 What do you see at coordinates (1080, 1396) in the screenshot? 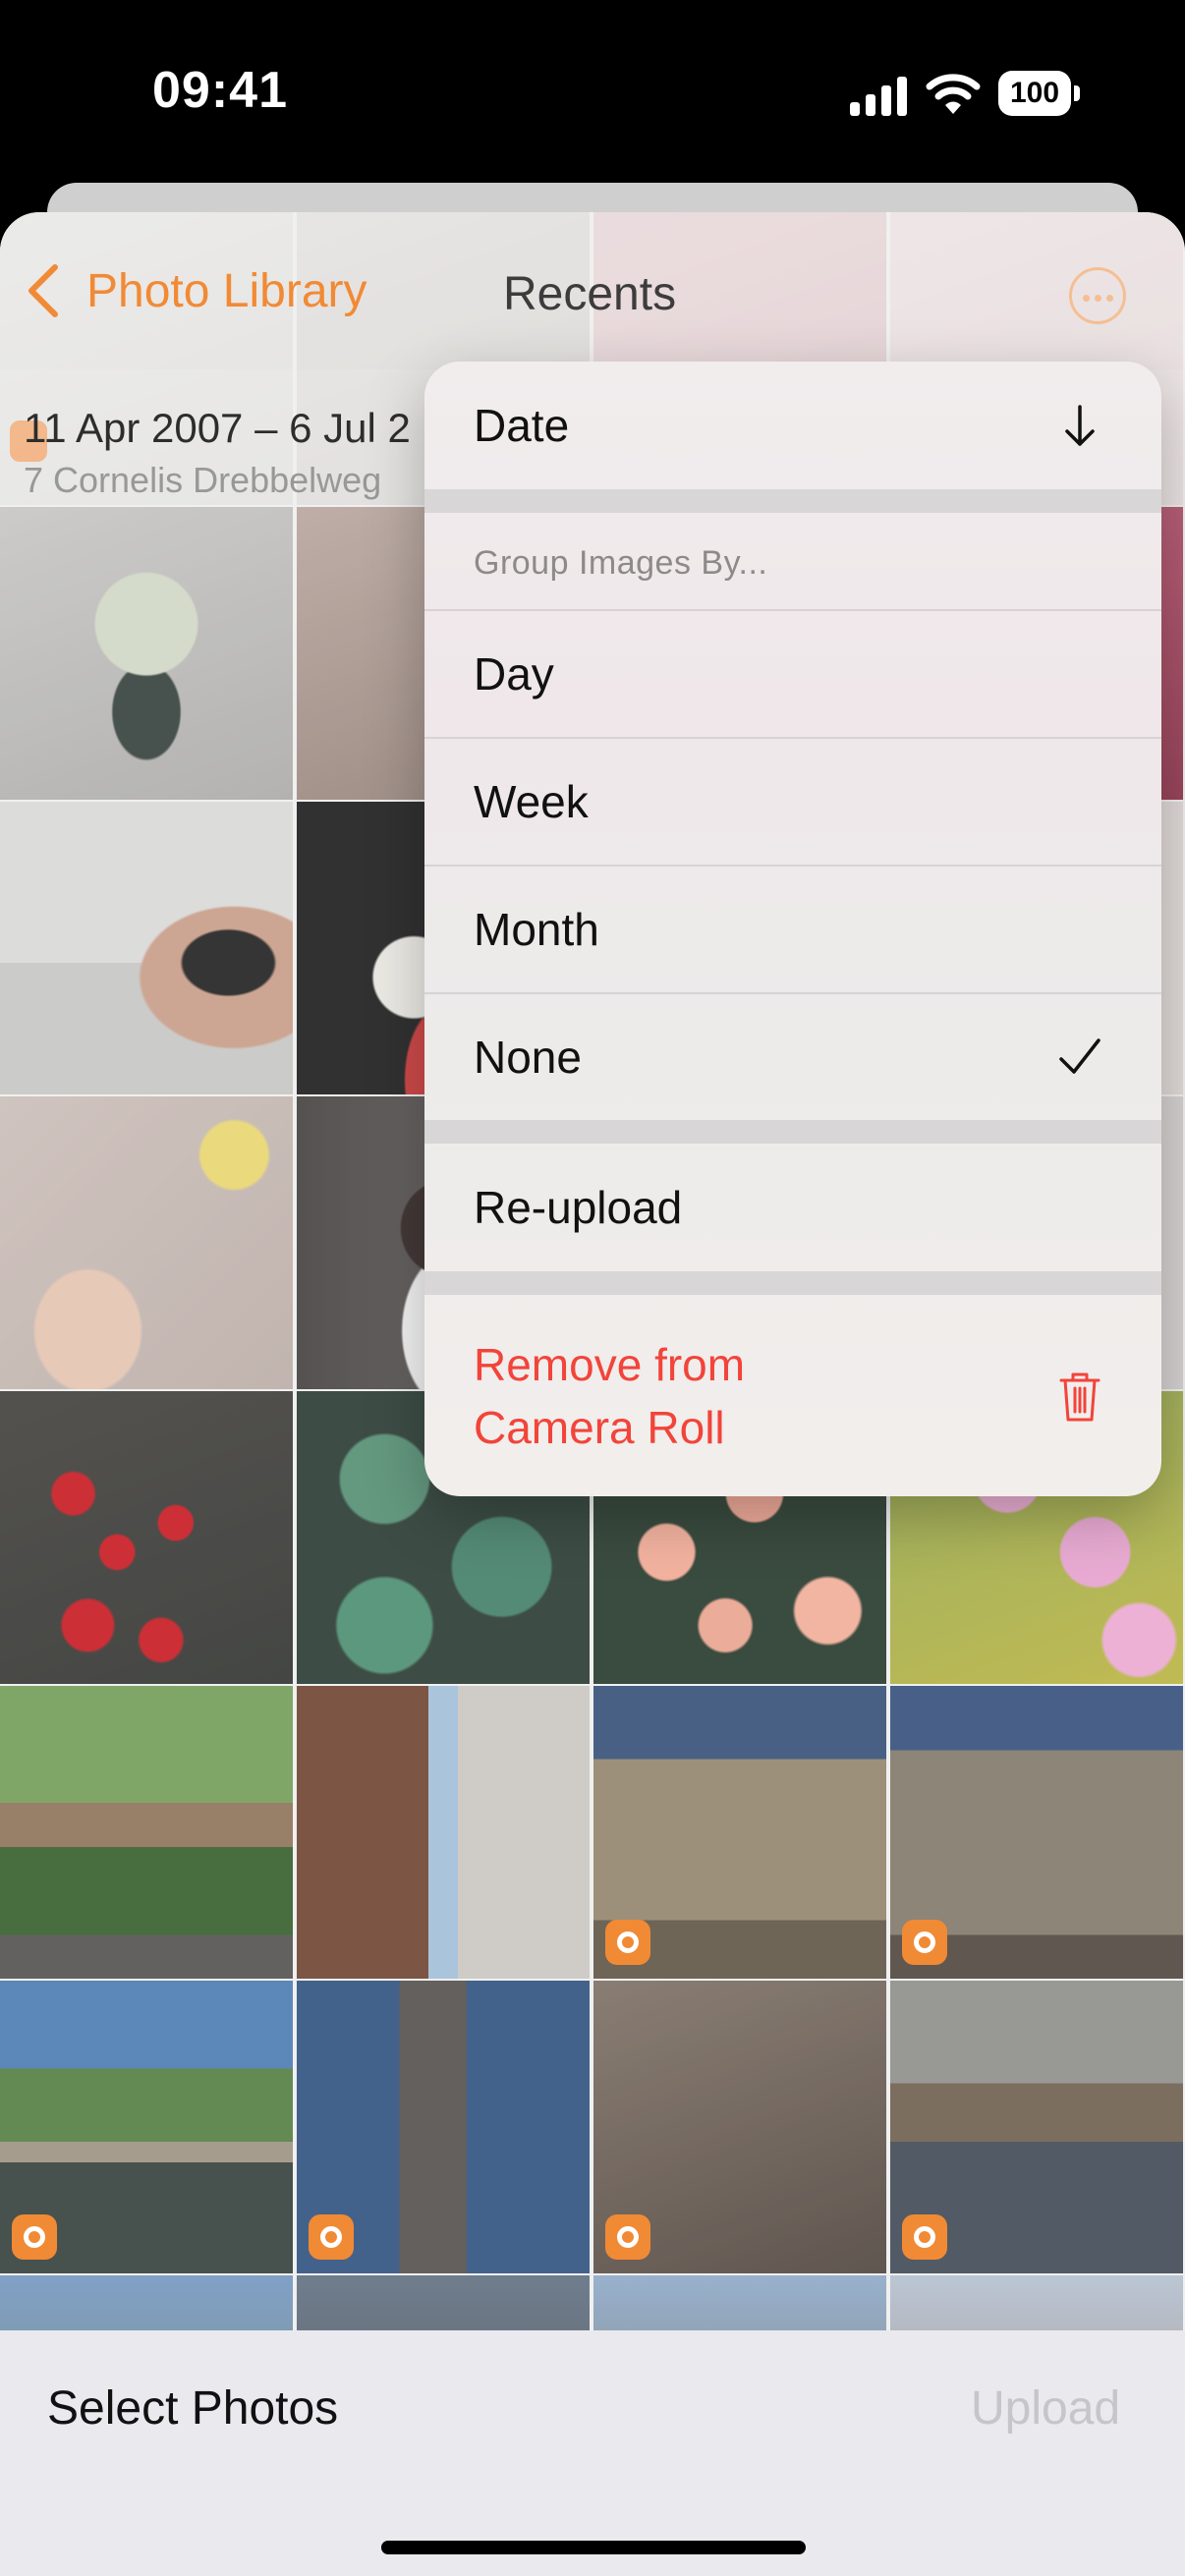
I see `trash-icon` at bounding box center [1080, 1396].